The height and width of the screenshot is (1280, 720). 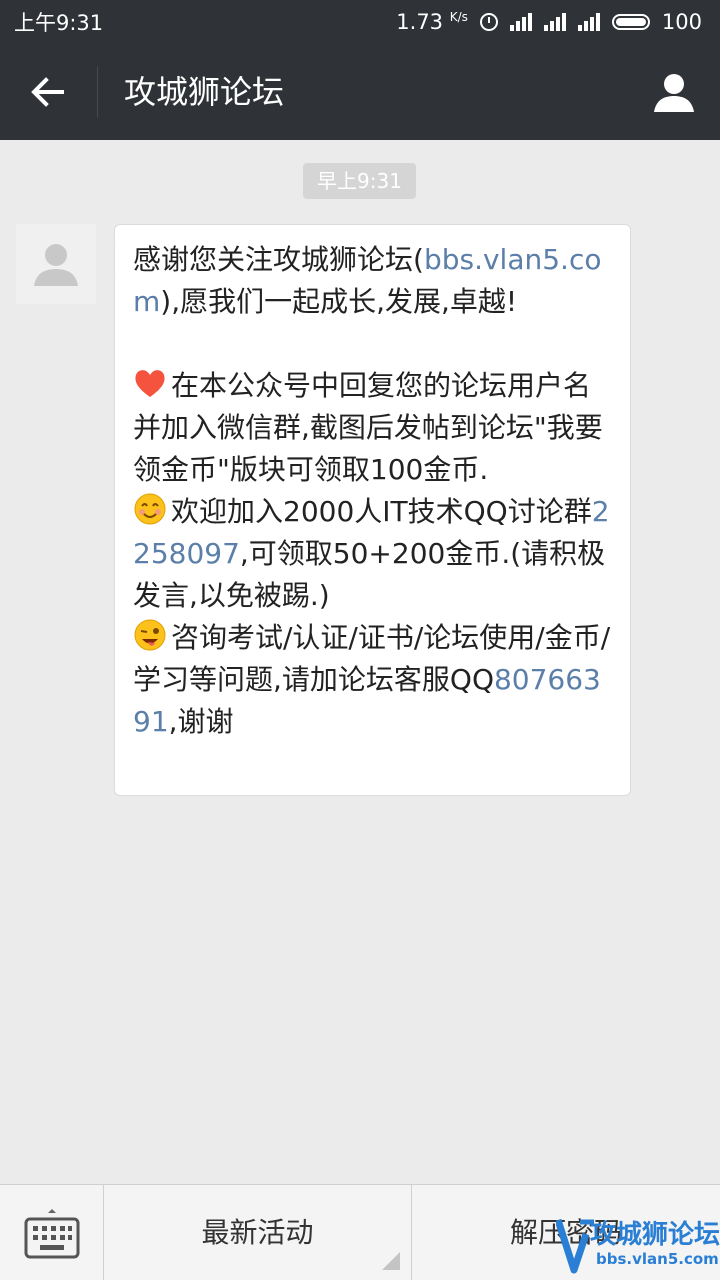 I want to click on signal-icon, so click(x=588, y=22).